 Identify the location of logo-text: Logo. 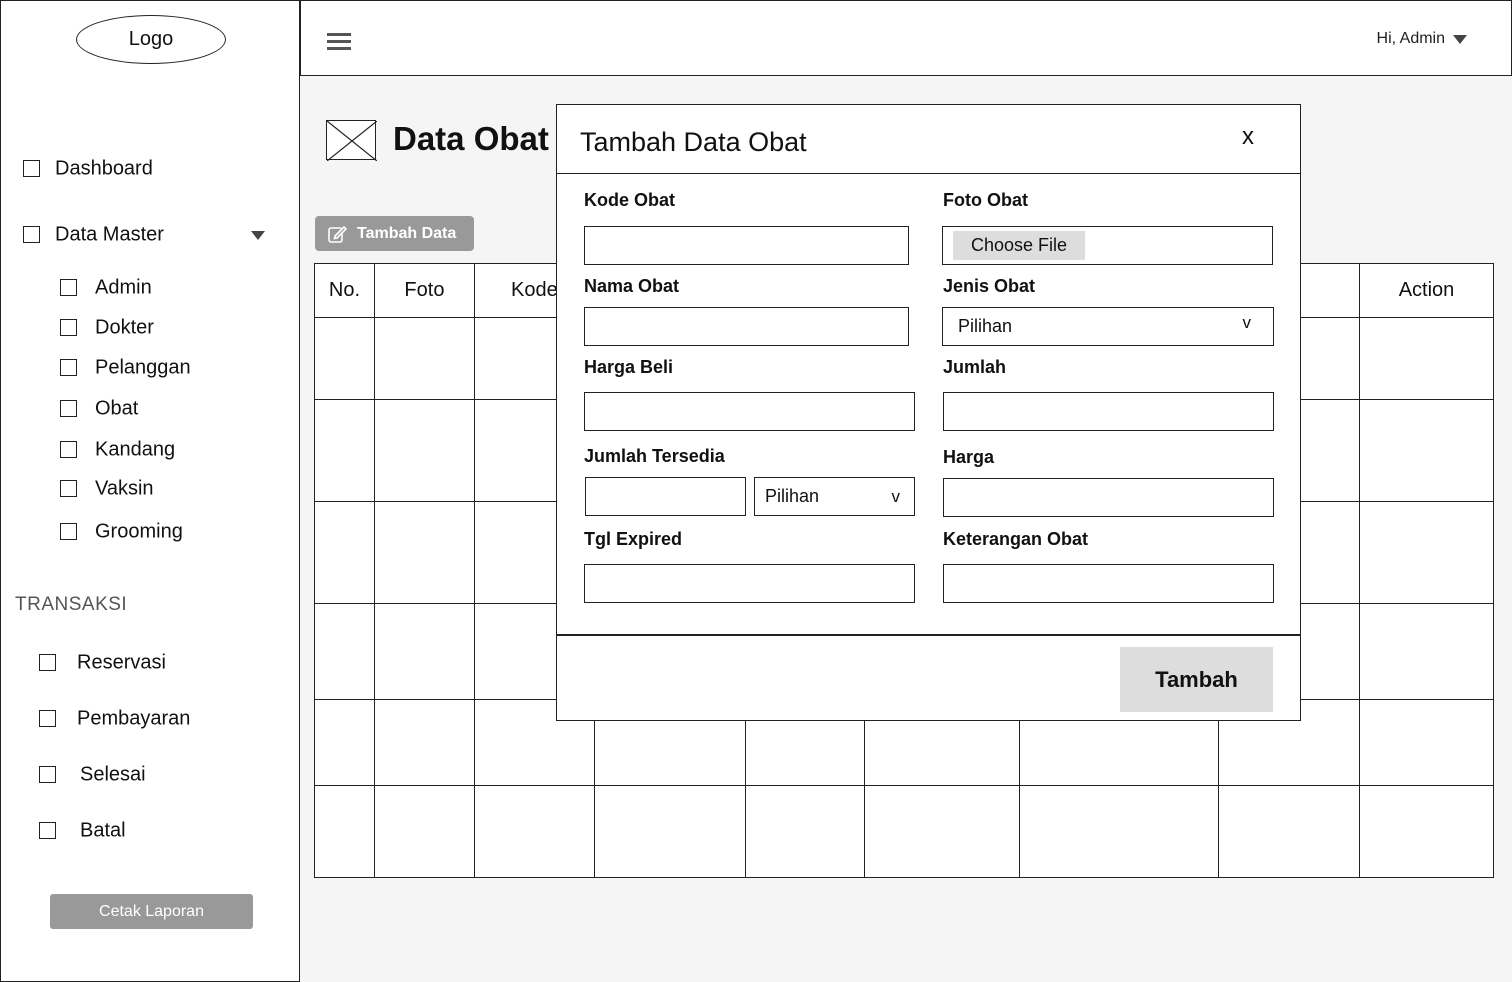
(151, 39).